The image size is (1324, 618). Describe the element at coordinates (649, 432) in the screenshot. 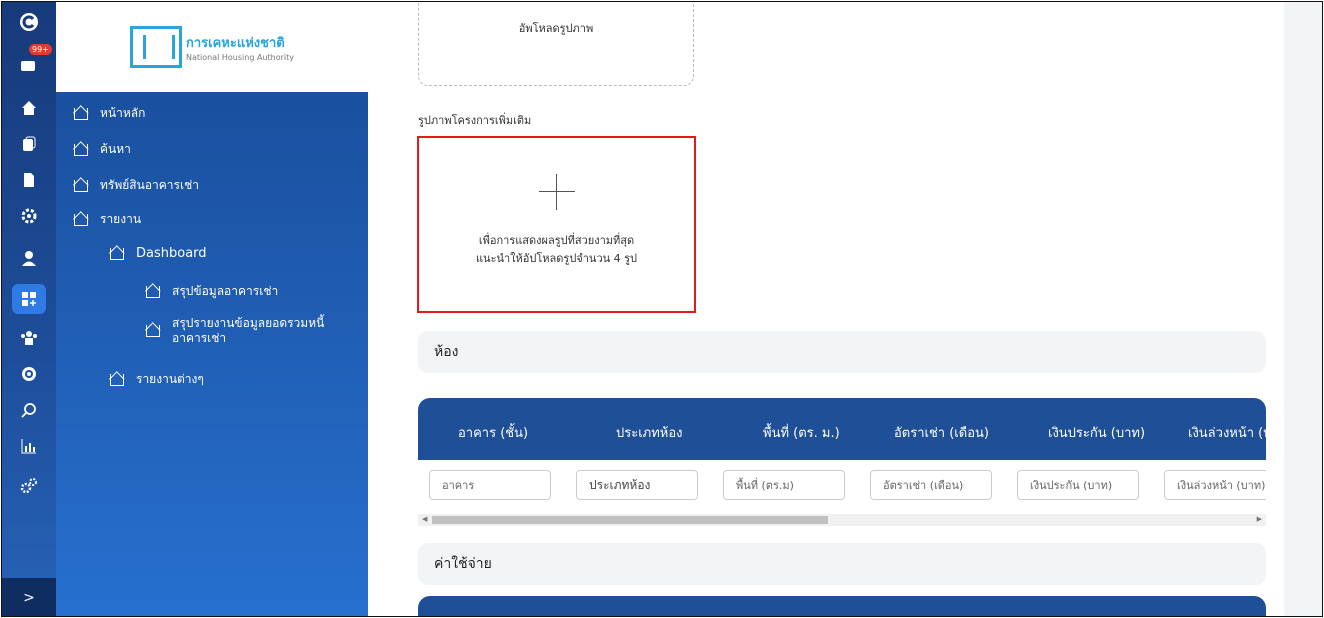

I see `column-header: ประเภทห้อง` at that location.